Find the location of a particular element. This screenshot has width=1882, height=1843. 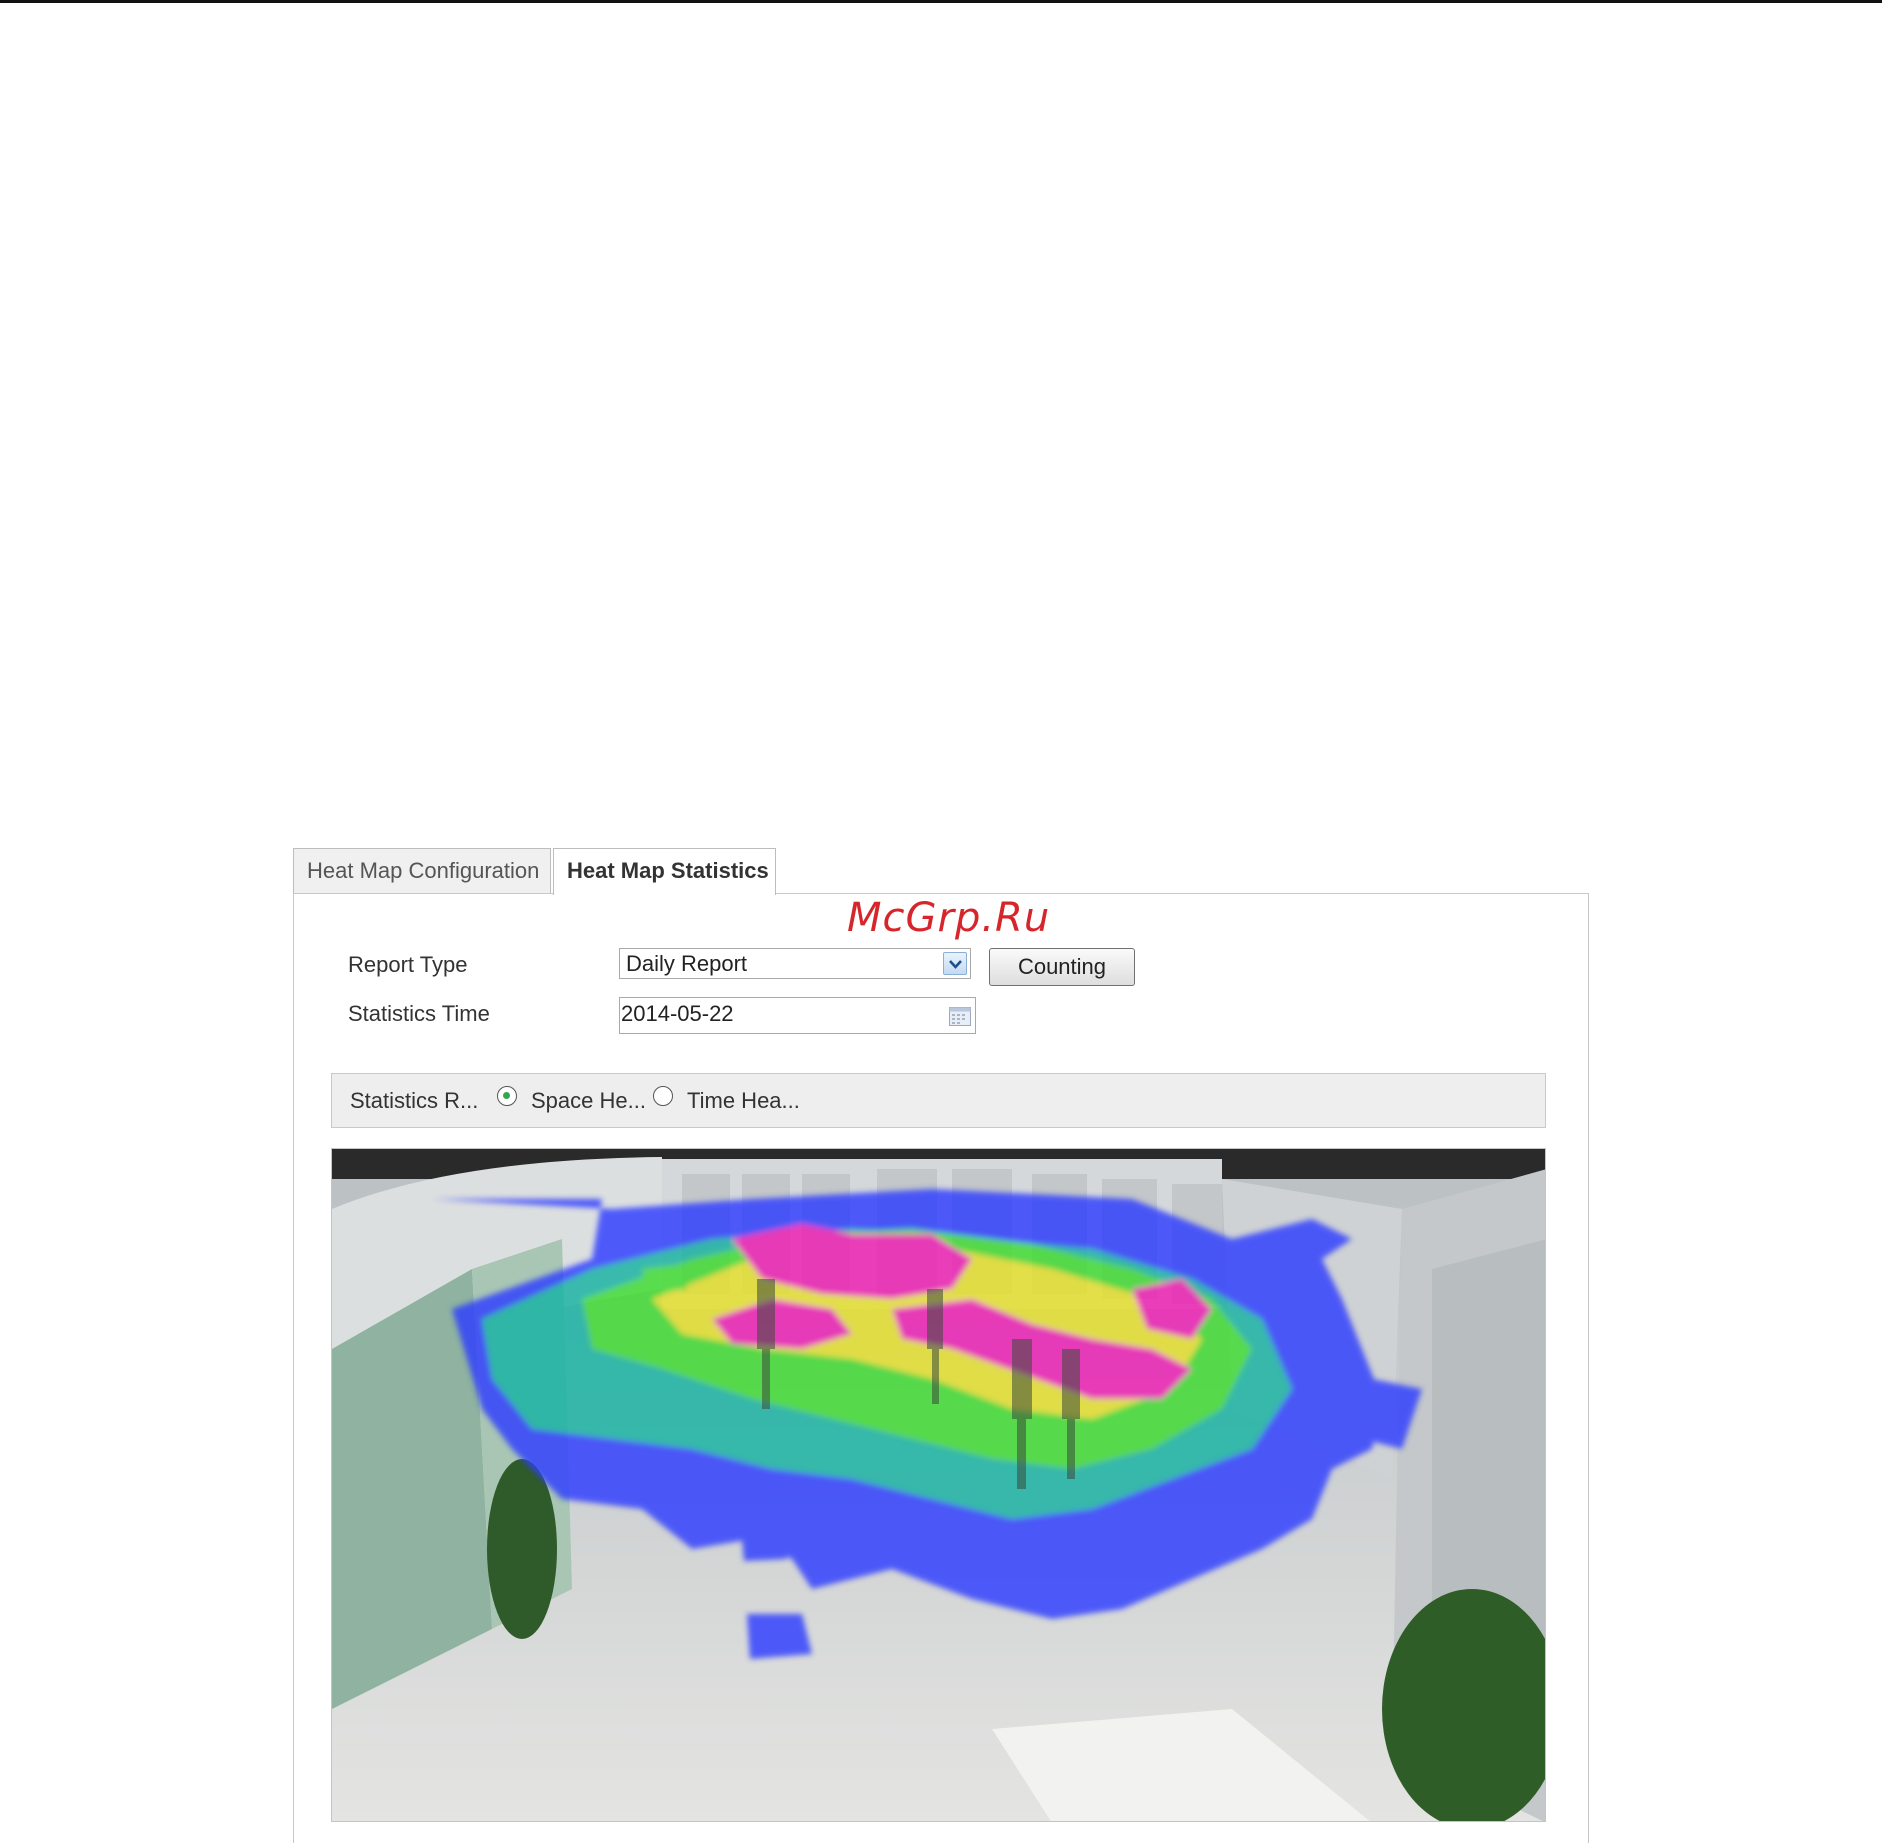

report-type-select: Daily Report is located at coordinates (795, 963).